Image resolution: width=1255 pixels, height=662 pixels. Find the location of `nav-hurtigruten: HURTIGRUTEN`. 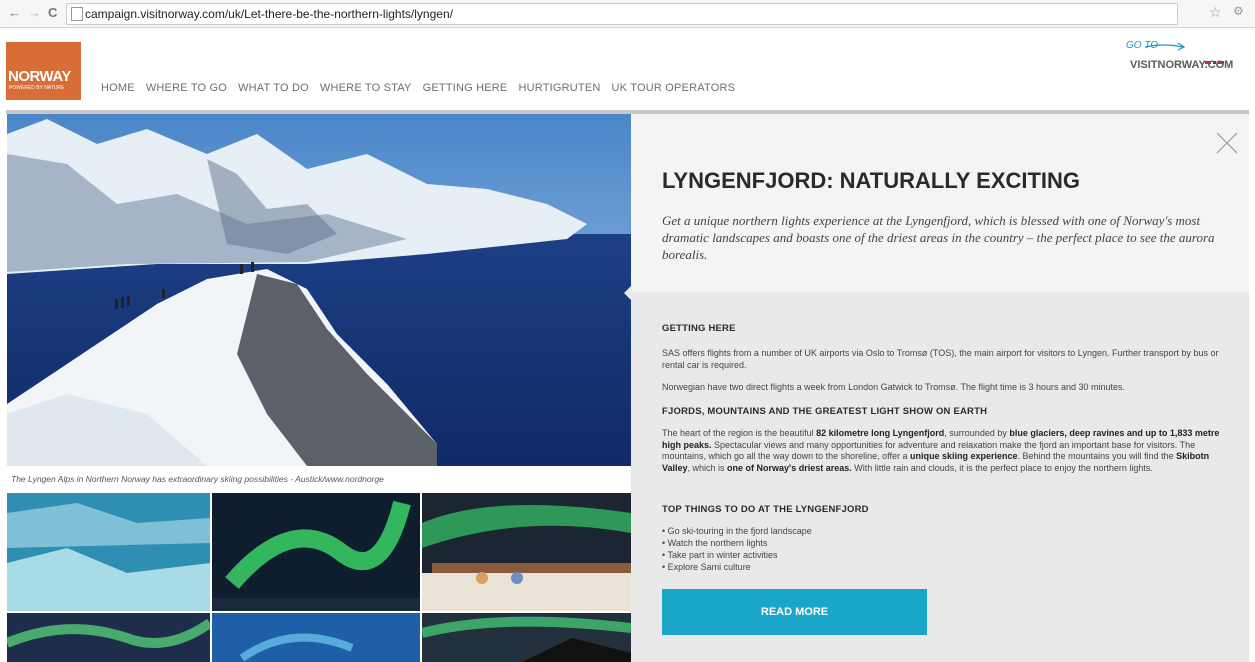

nav-hurtigruten: HURTIGRUTEN is located at coordinates (559, 88).